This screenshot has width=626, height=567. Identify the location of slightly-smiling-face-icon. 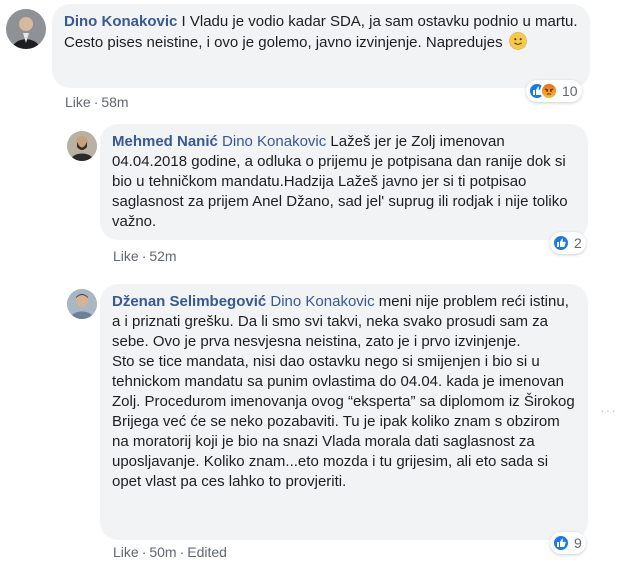
(517, 41).